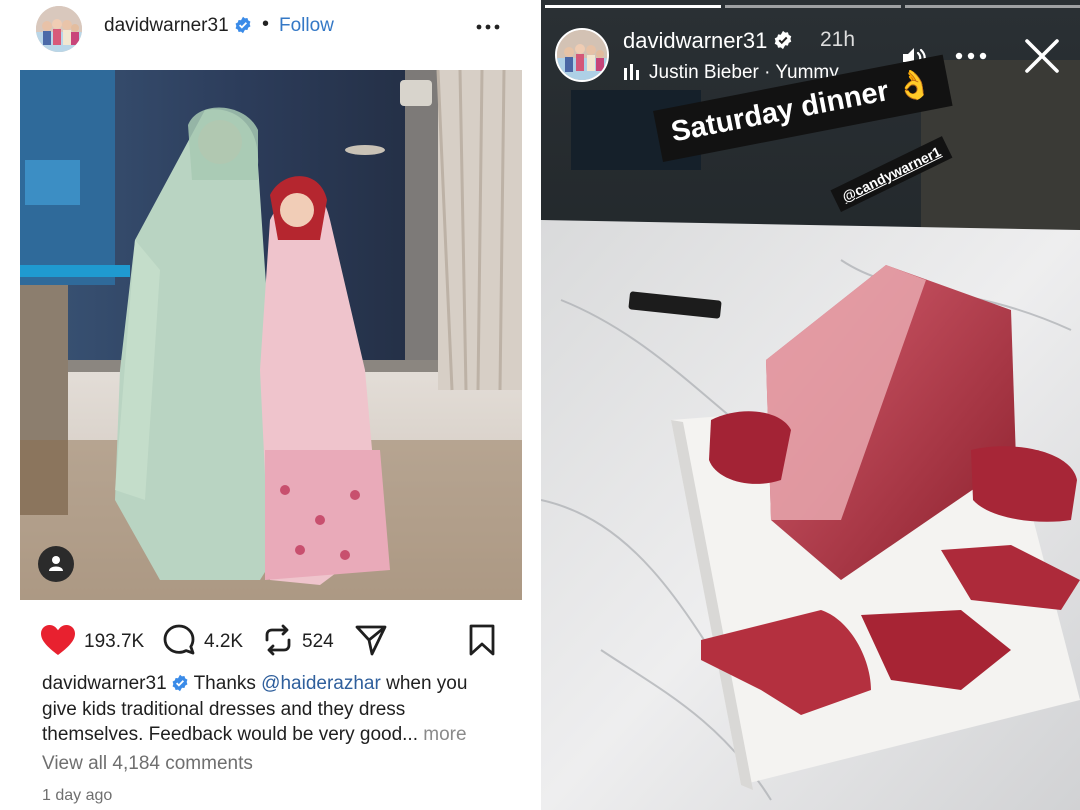  I want to click on caption-text-start: Thanks, so click(225, 683).